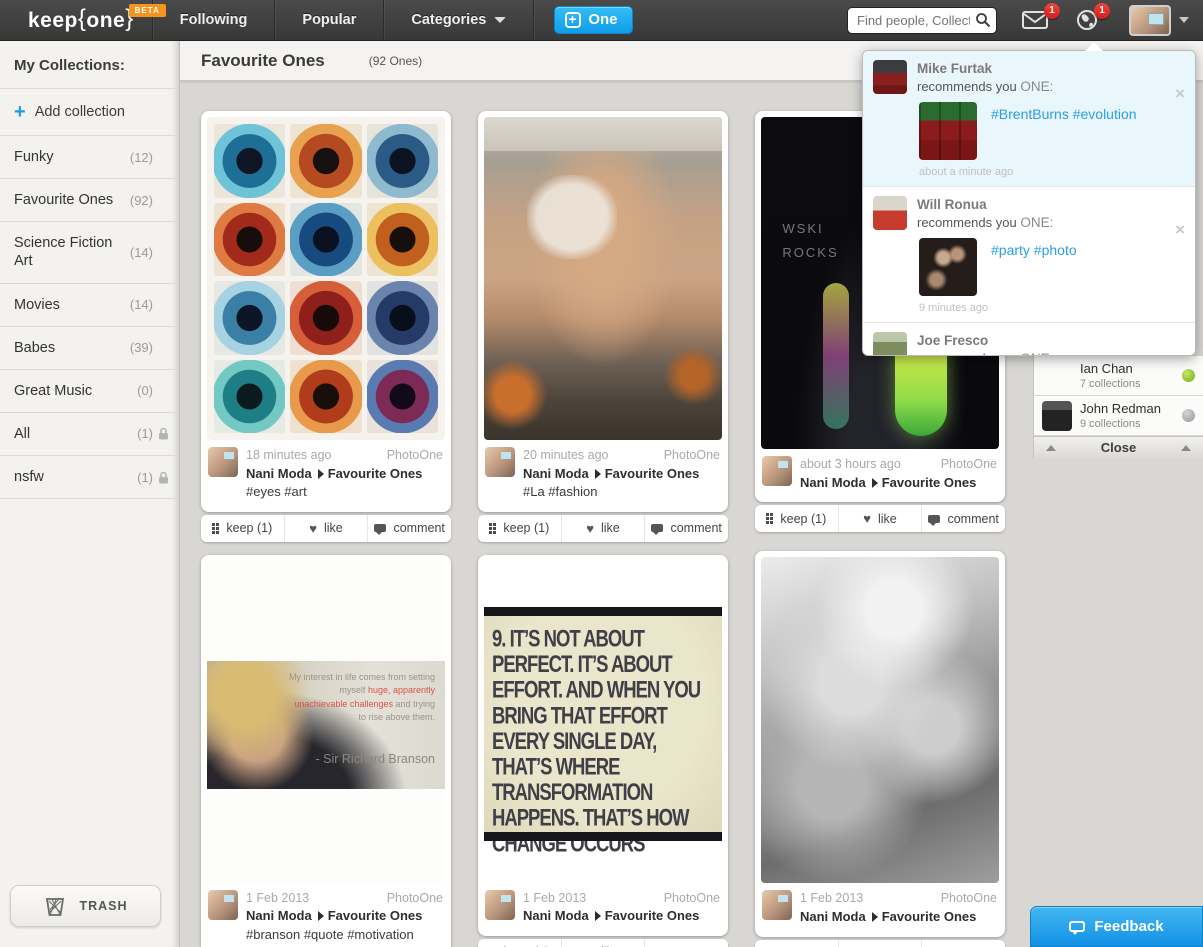 This screenshot has width=1203, height=947. I want to click on feedback-button: Feedback, so click(1116, 926).